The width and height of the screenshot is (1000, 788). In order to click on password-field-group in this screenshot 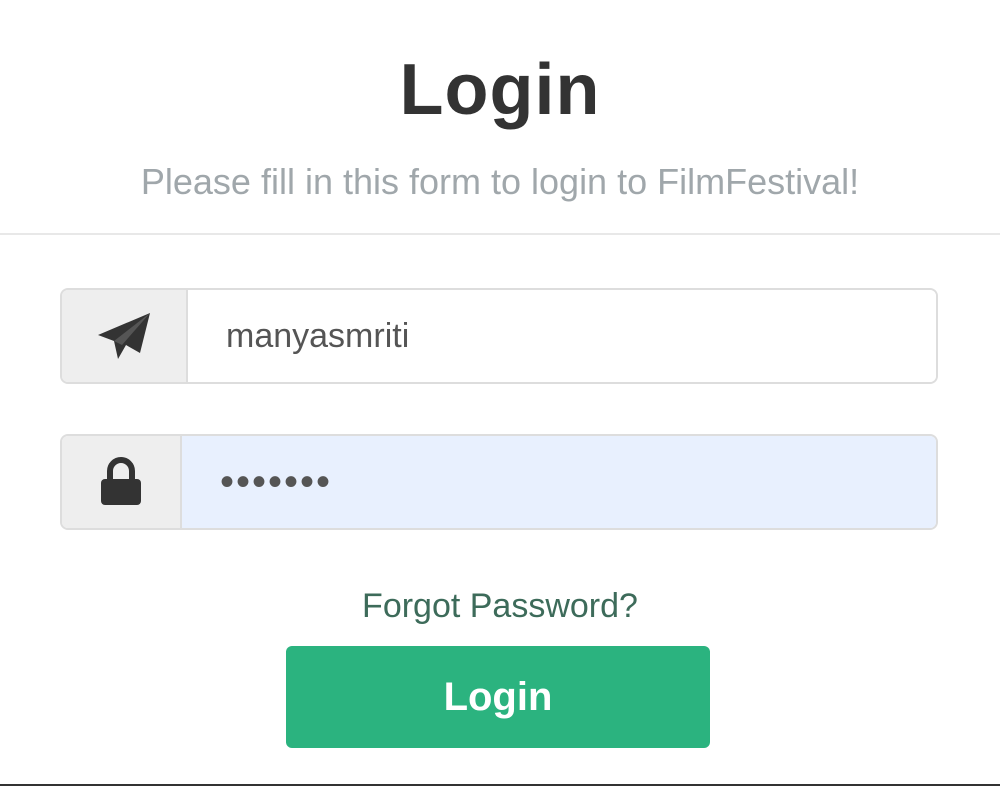, I will do `click(499, 482)`.